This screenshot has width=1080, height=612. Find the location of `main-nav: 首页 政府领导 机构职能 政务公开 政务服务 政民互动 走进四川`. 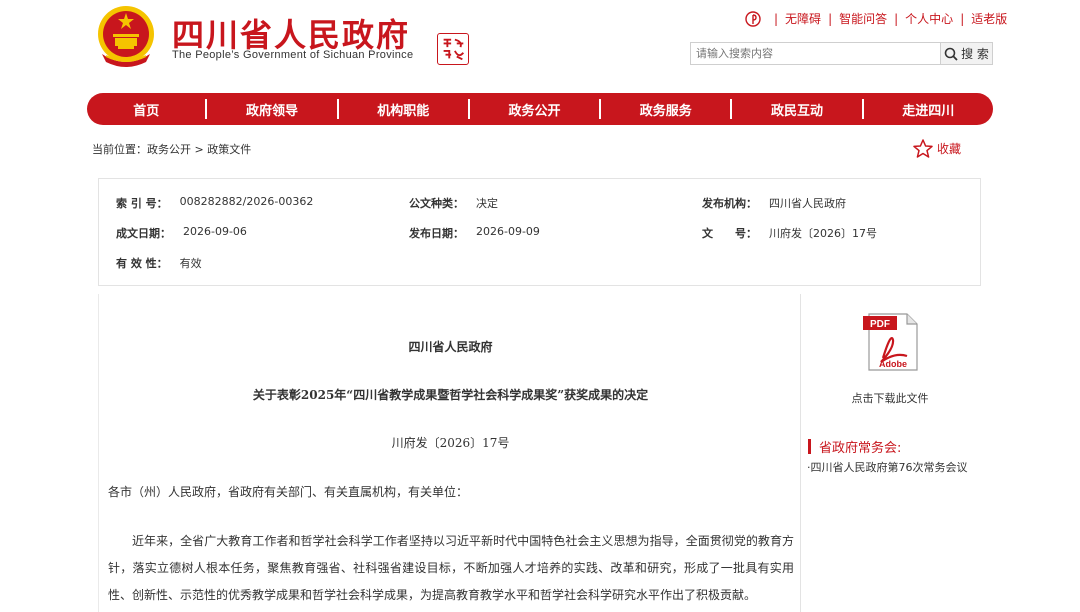

main-nav: 首页 政府领导 机构职能 政务公开 政务服务 政民互动 走进四川 is located at coordinates (540, 109).